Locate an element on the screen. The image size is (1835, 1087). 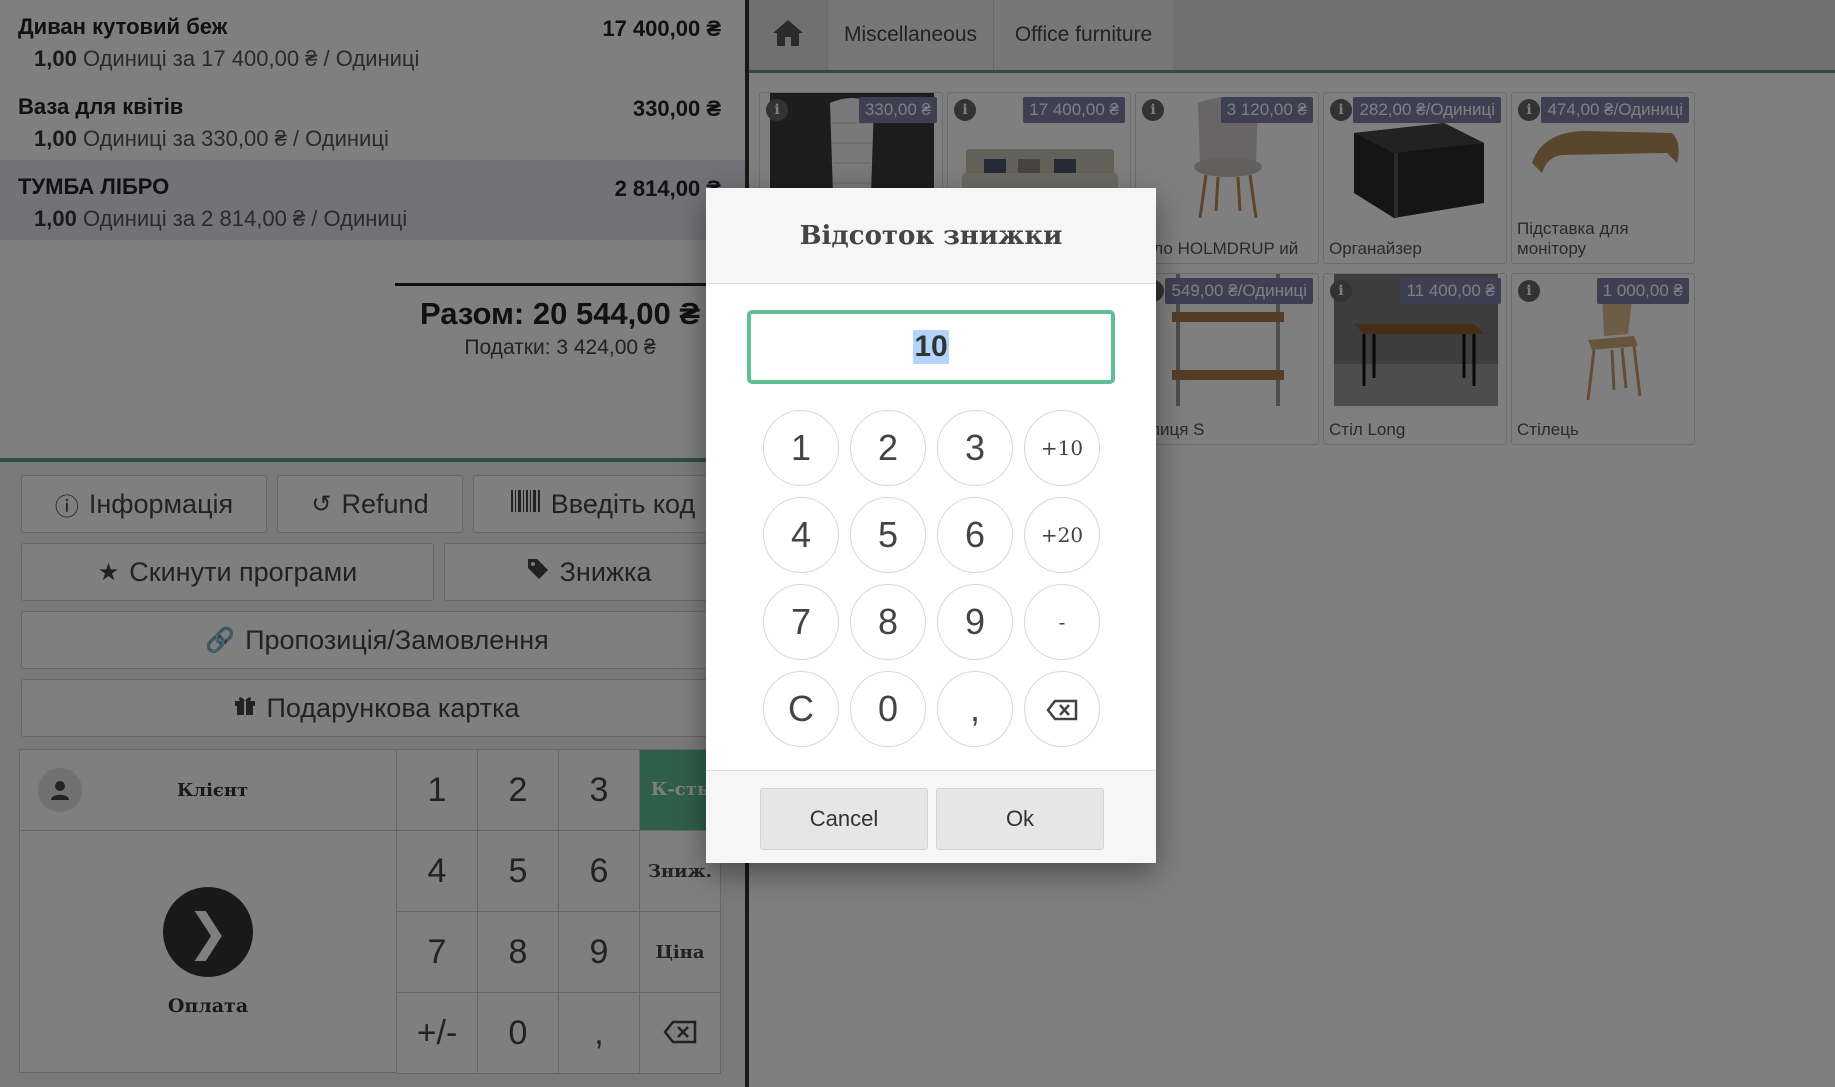
discount-value: 10 is located at coordinates (931, 347).